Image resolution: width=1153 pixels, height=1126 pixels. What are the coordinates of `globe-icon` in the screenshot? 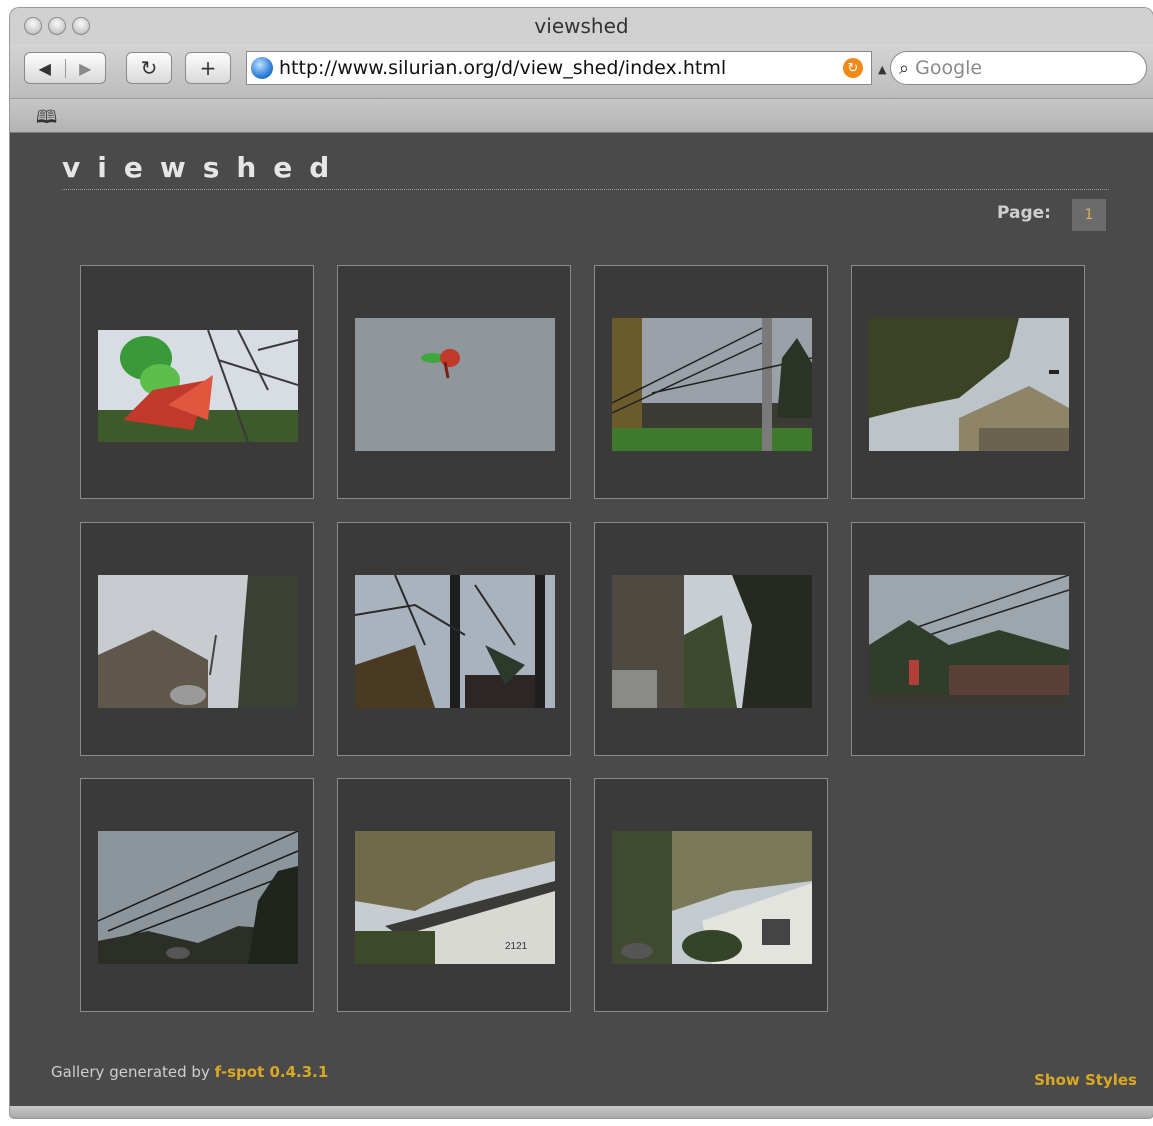 It's located at (262, 68).